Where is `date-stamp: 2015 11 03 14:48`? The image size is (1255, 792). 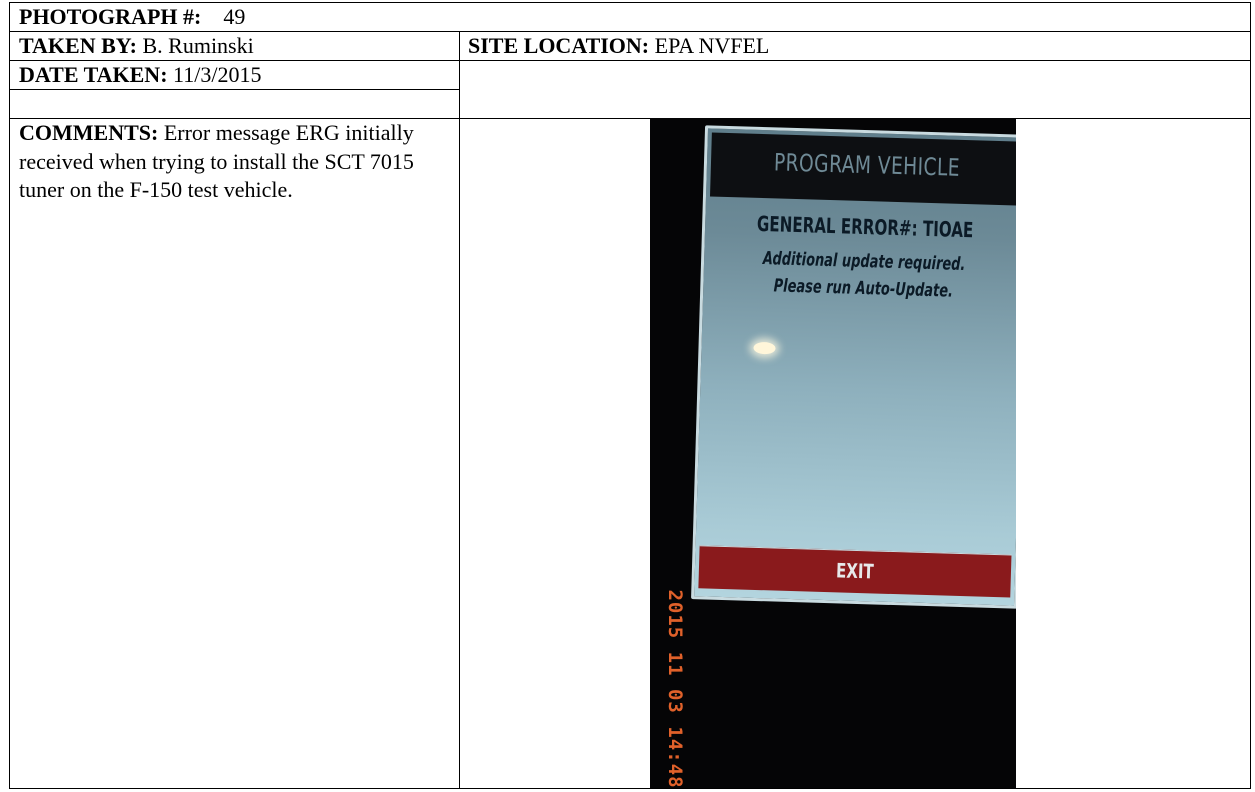
date-stamp: 2015 11 03 14:48 is located at coordinates (675, 688).